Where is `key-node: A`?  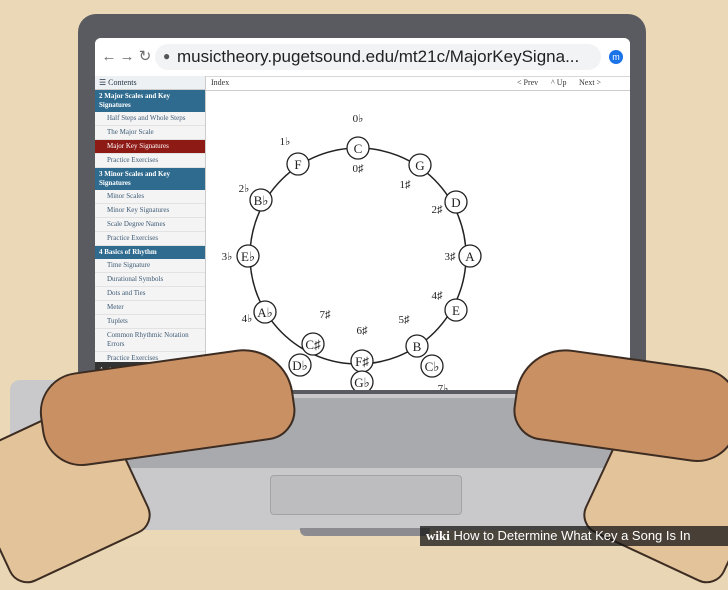
key-node: A is located at coordinates (470, 256).